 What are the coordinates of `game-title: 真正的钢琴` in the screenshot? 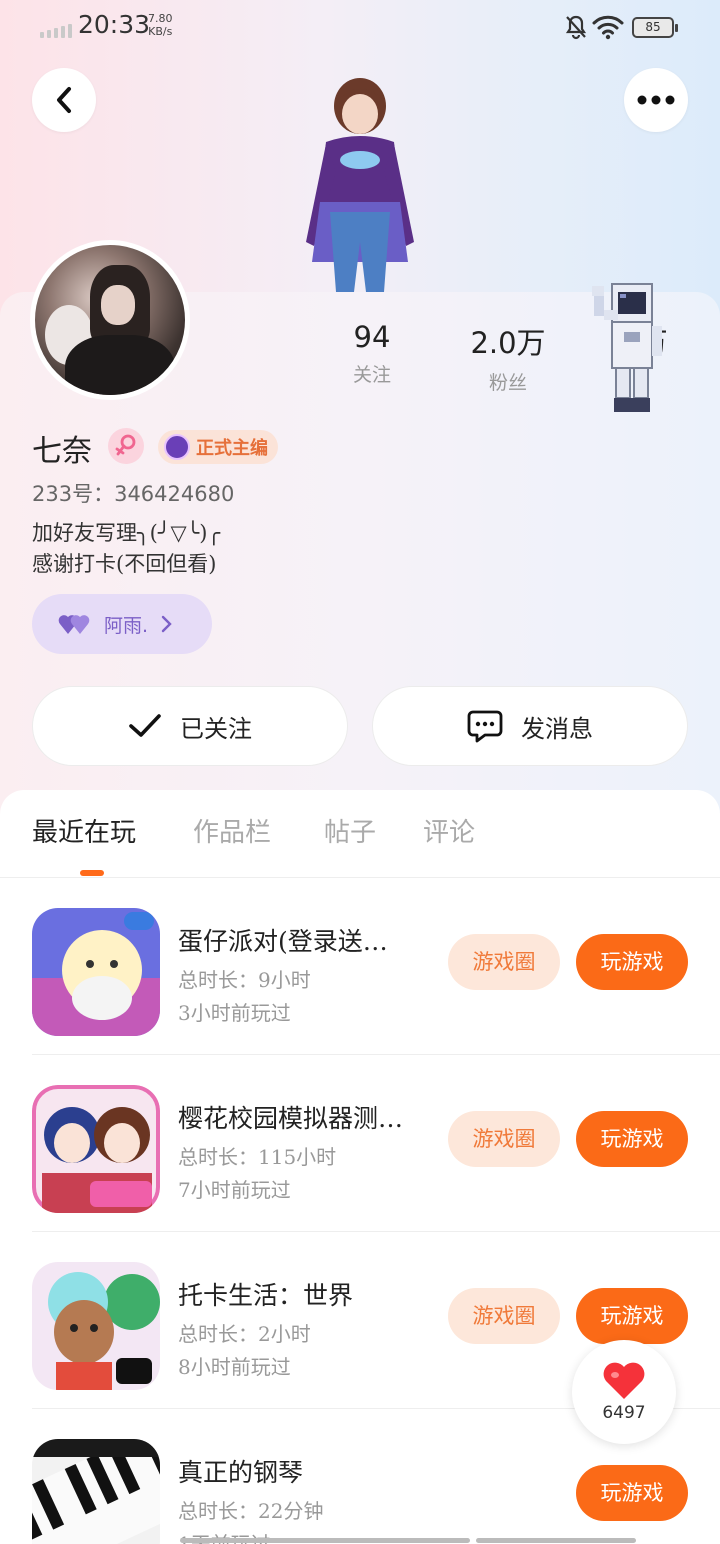 It's located at (241, 1472).